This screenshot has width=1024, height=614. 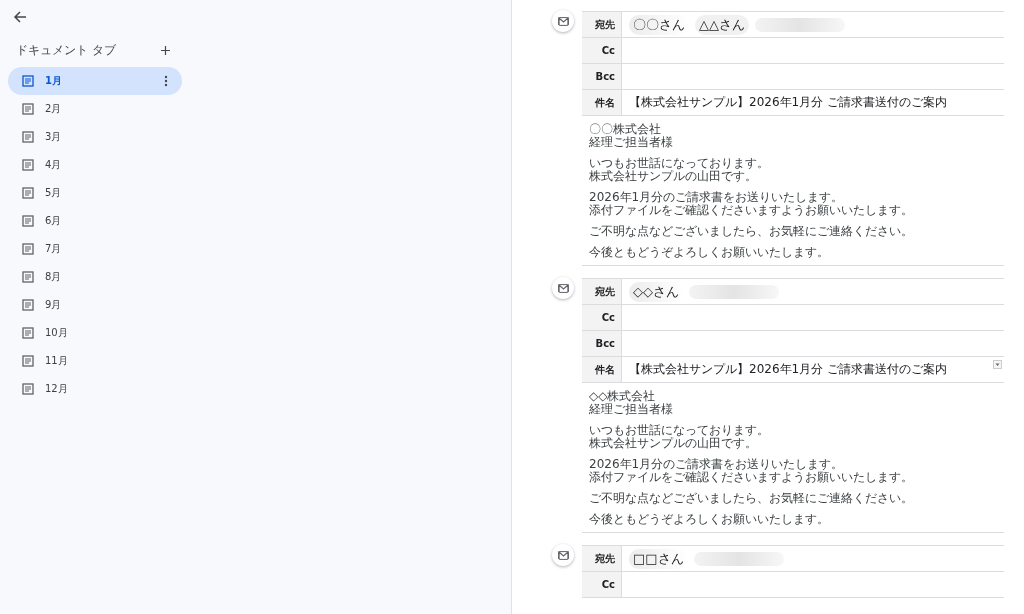 What do you see at coordinates (95, 193) in the screenshot?
I see `document-tab: 5月` at bounding box center [95, 193].